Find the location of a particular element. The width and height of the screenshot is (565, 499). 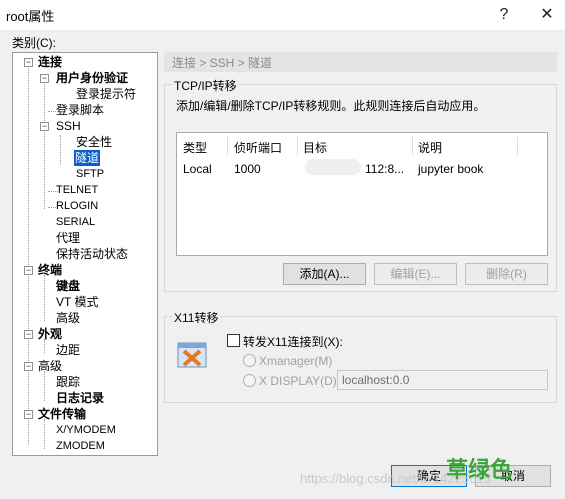

tree-item-login-prompt: 登录提示符 is located at coordinates (106, 94).